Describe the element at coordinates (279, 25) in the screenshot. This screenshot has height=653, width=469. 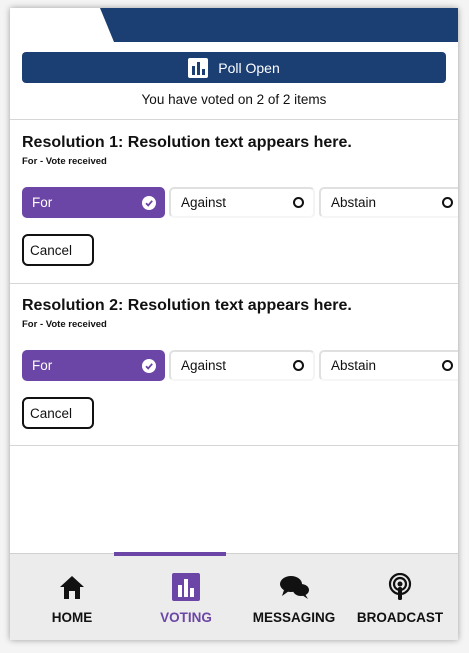
I see `header-shape` at that location.